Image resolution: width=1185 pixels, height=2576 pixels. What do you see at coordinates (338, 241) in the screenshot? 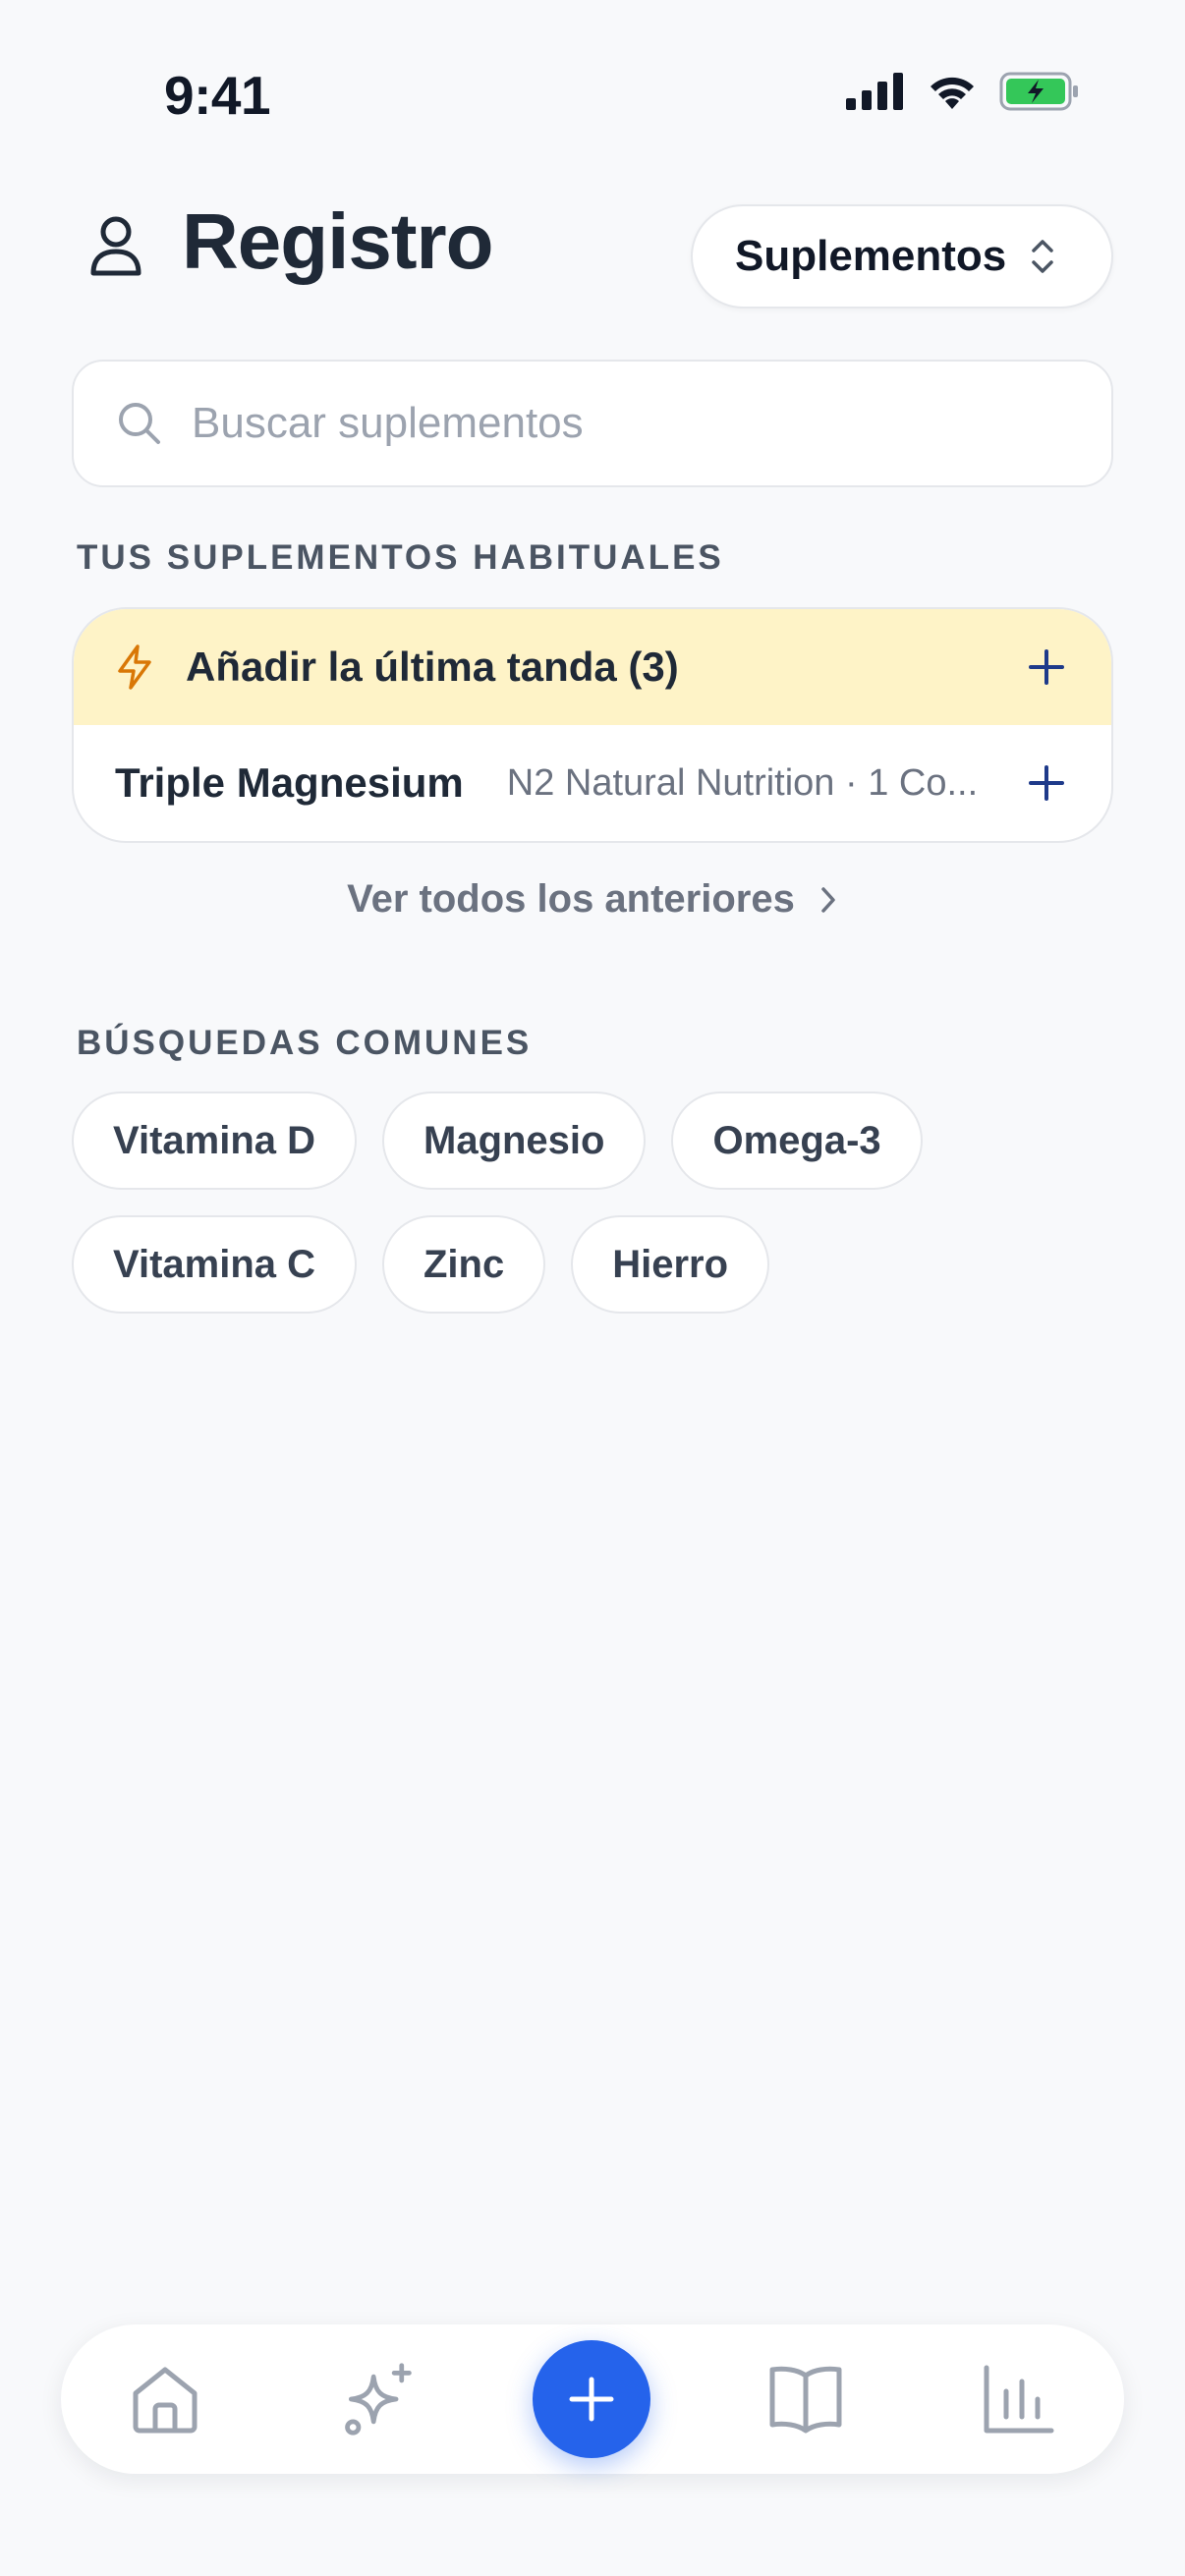
I see `page-title: Registro` at bounding box center [338, 241].